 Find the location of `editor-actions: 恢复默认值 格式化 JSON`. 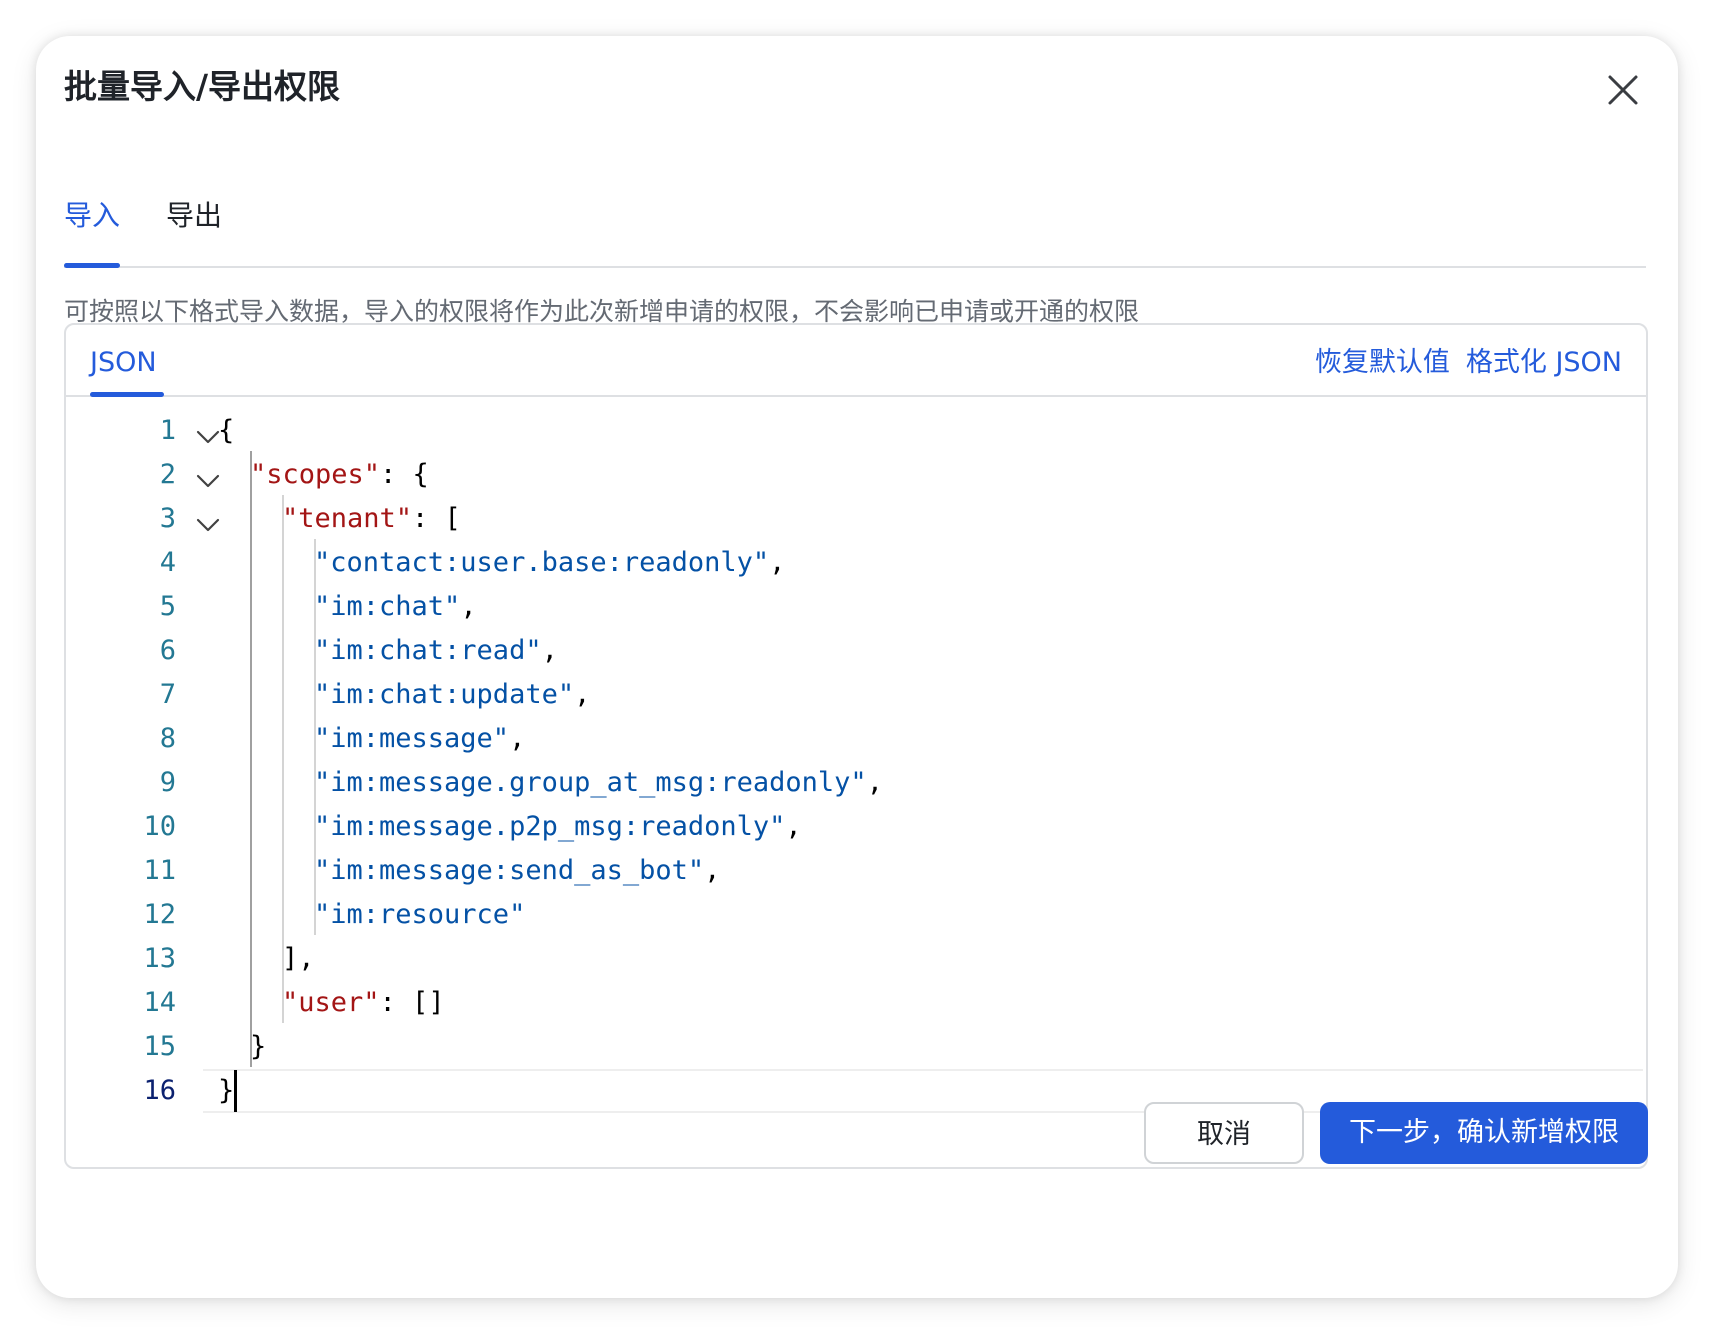

editor-actions: 恢复默认值 格式化 JSON is located at coordinates (1468, 363).